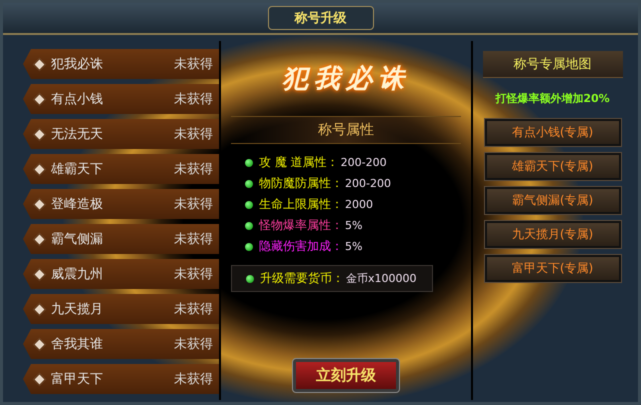 The width and height of the screenshot is (641, 405). I want to click on title-list-item: 无法无天 未获得, so click(121, 134).